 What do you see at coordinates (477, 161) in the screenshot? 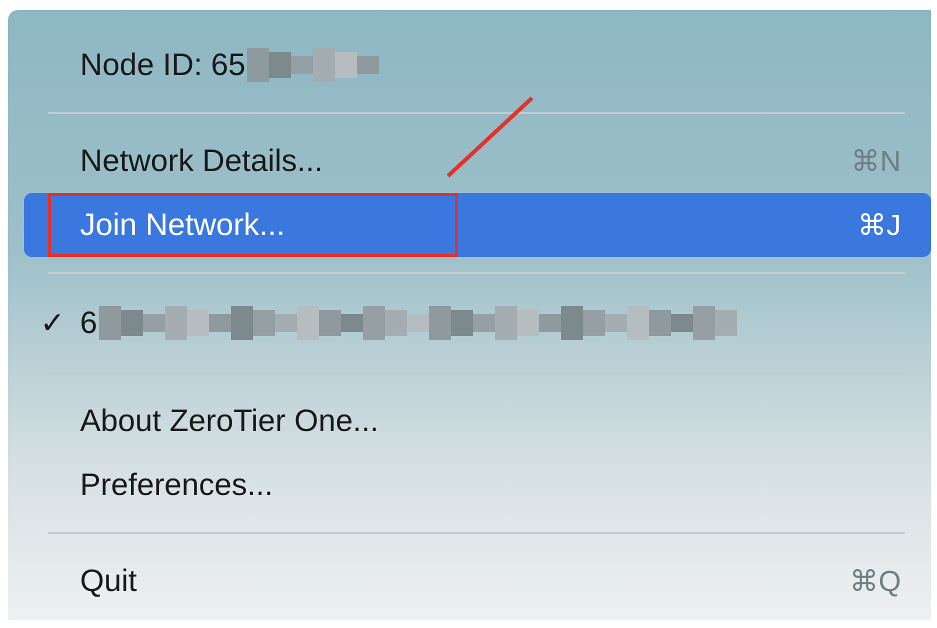
I see `menu-item: Network Details... ⌘N` at bounding box center [477, 161].